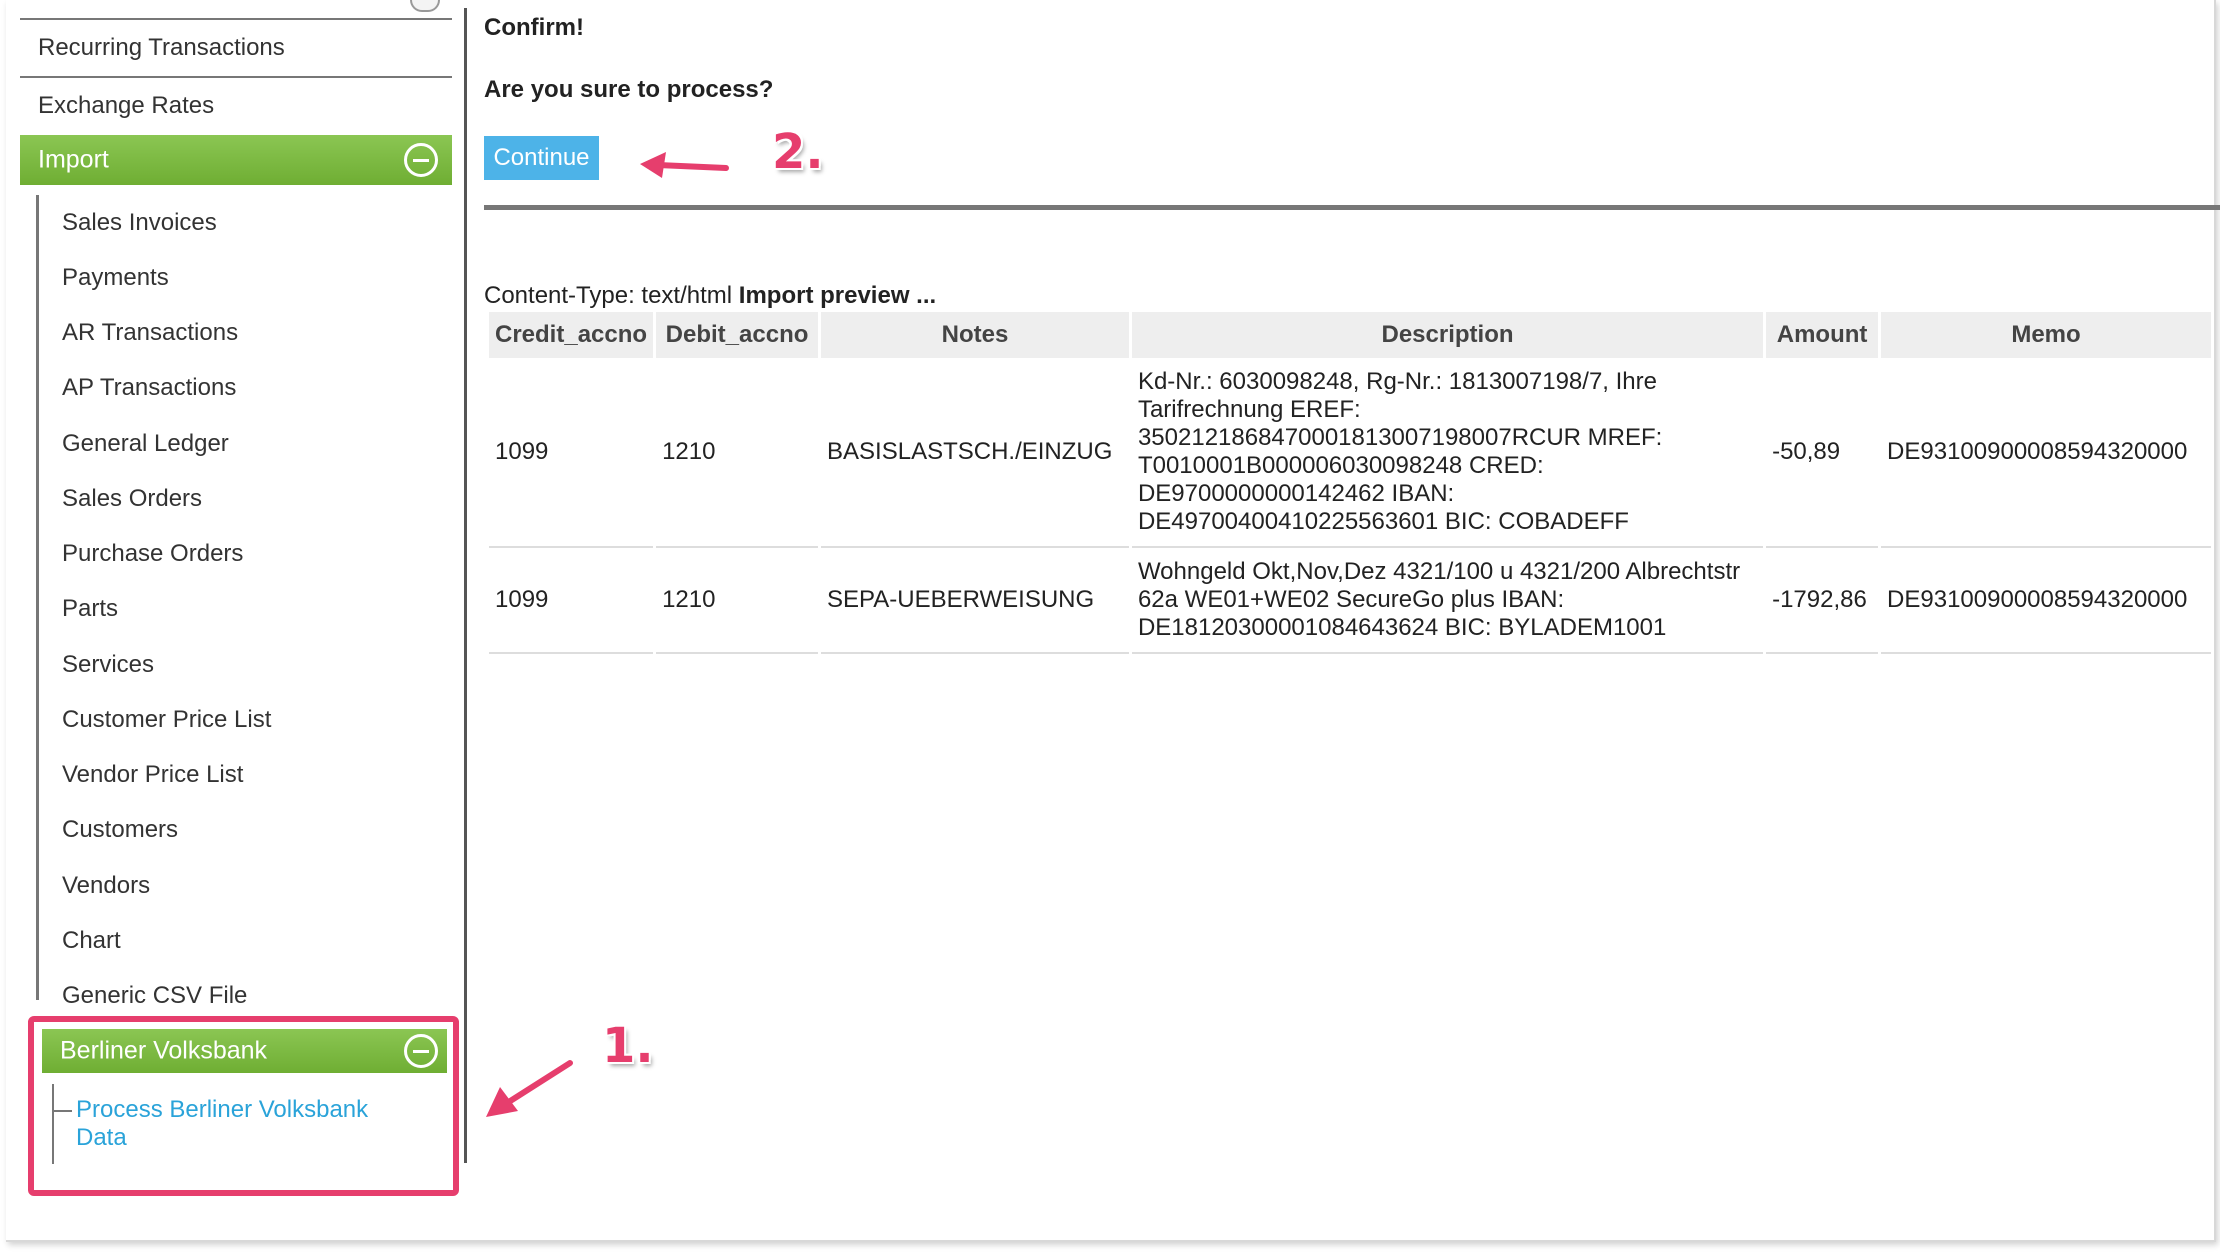 Image resolution: width=2220 pixels, height=1252 pixels. Describe the element at coordinates (2046, 335) in the screenshot. I see `column-header-memo: Memo` at that location.